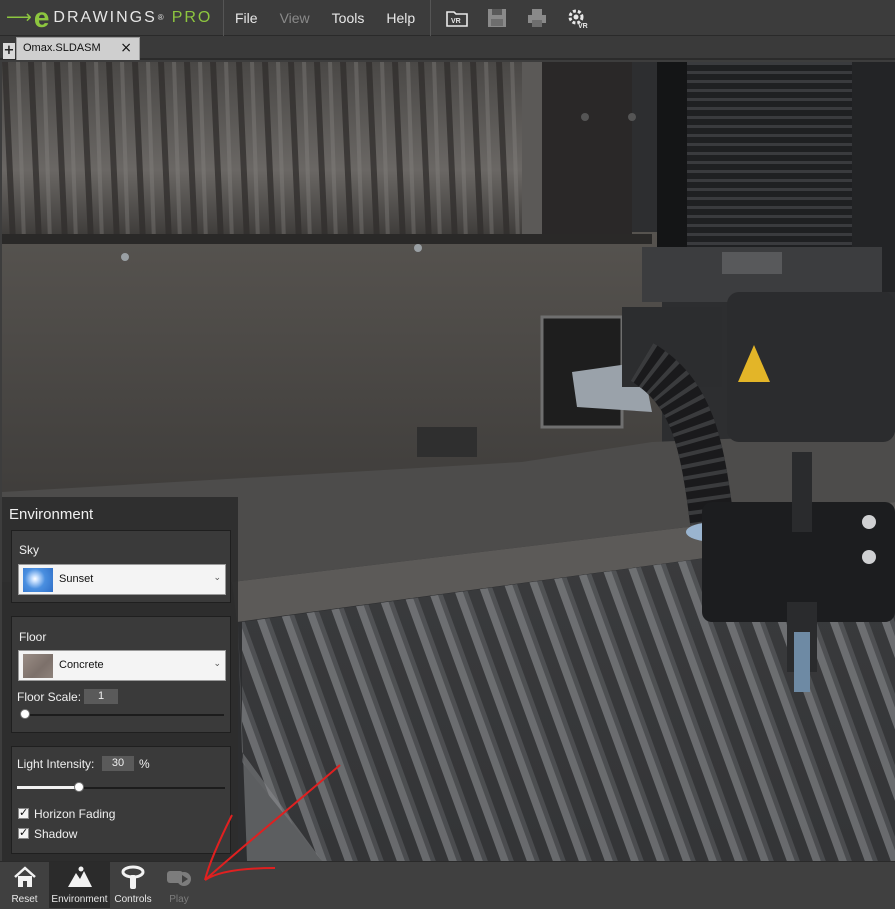  Describe the element at coordinates (246, 18) in the screenshot. I see `menu-file: File` at that location.